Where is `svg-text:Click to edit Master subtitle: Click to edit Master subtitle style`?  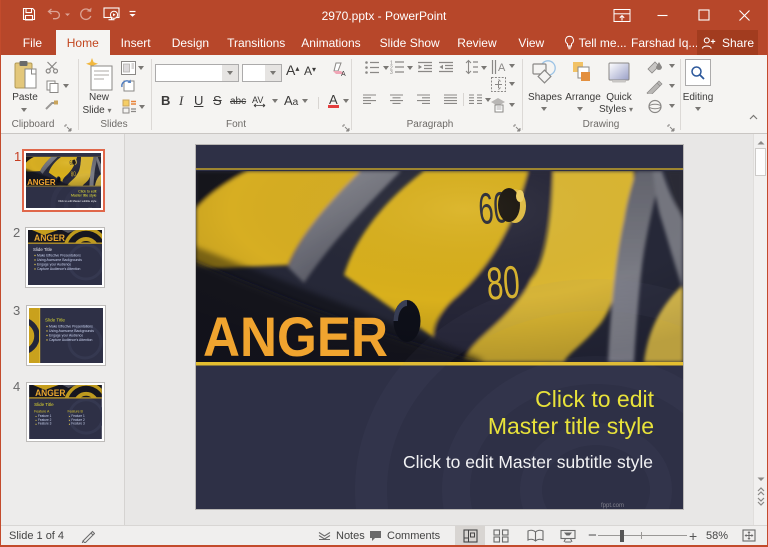 svg-text:Click to edit Master subtitle: Click to edit Master subtitle style is located at coordinates (528, 462).